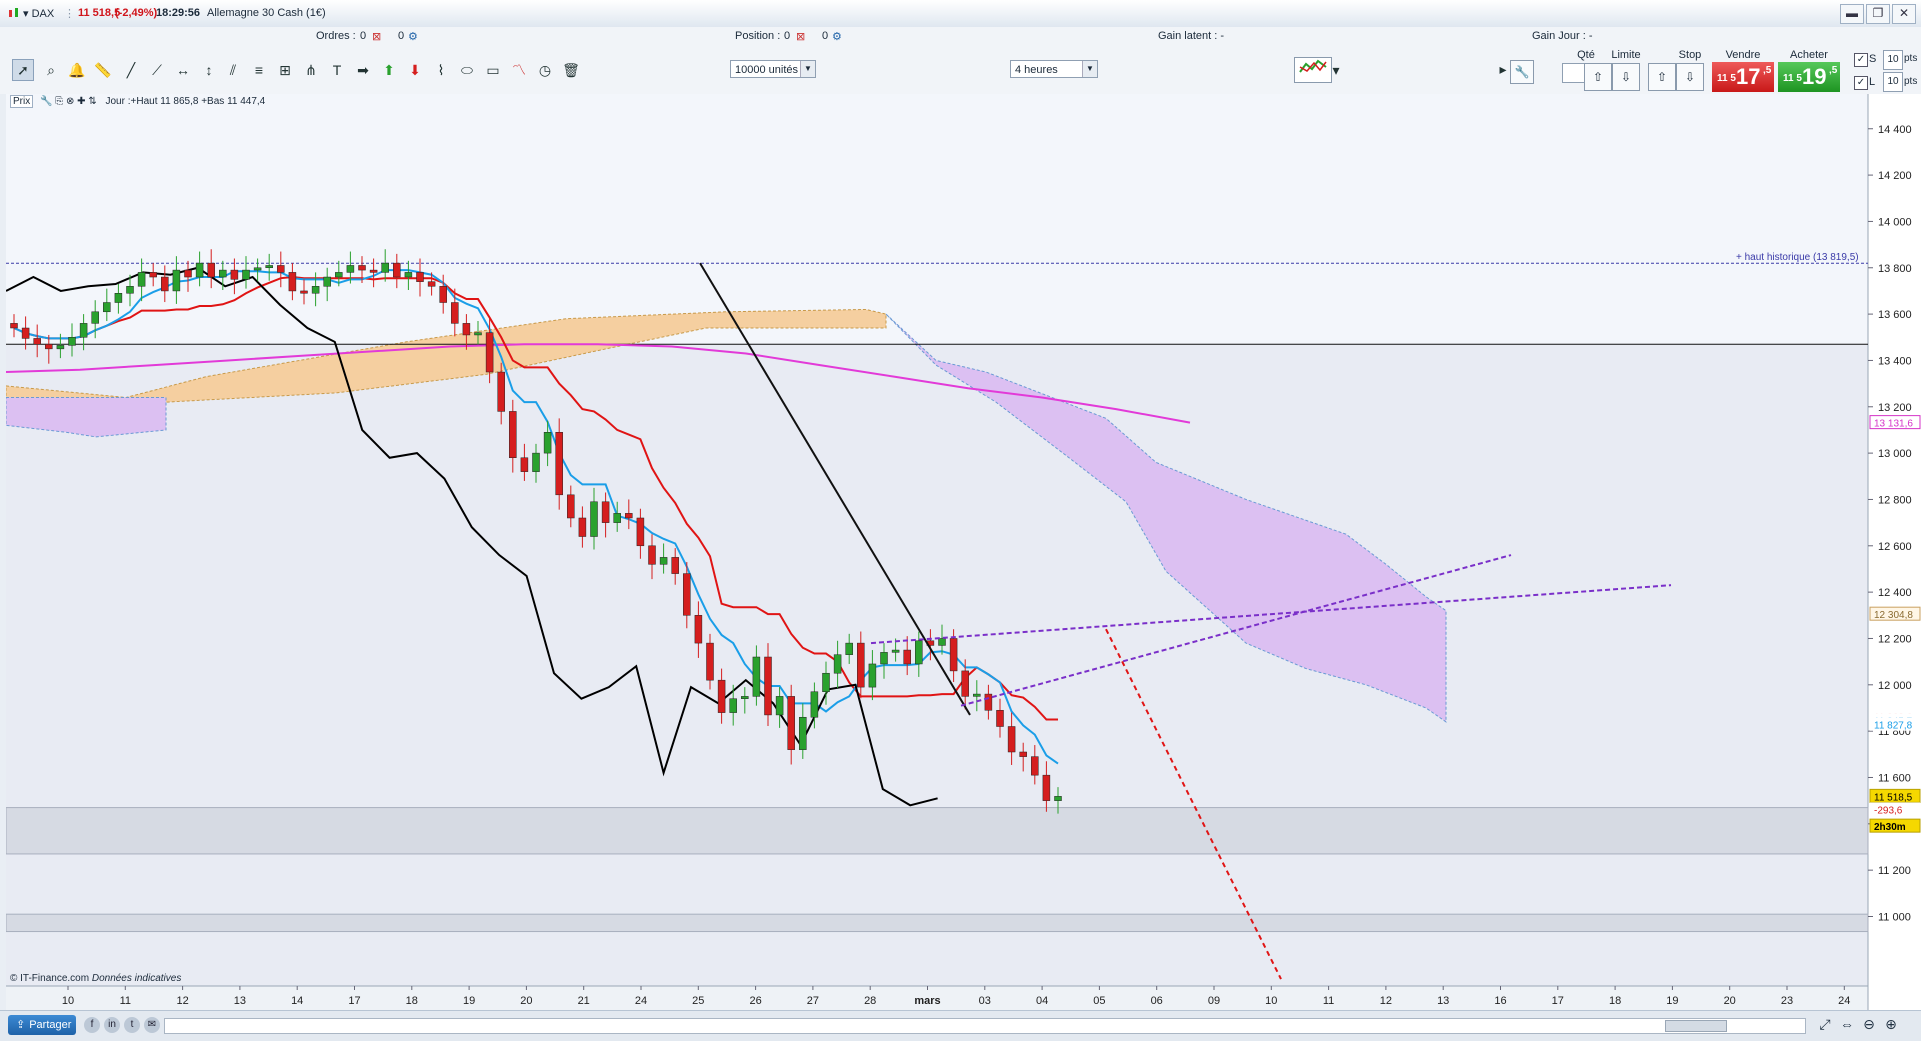 This screenshot has height=1041, width=1921. What do you see at coordinates (50, 1025) in the screenshot?
I see `share-label: Partager` at bounding box center [50, 1025].